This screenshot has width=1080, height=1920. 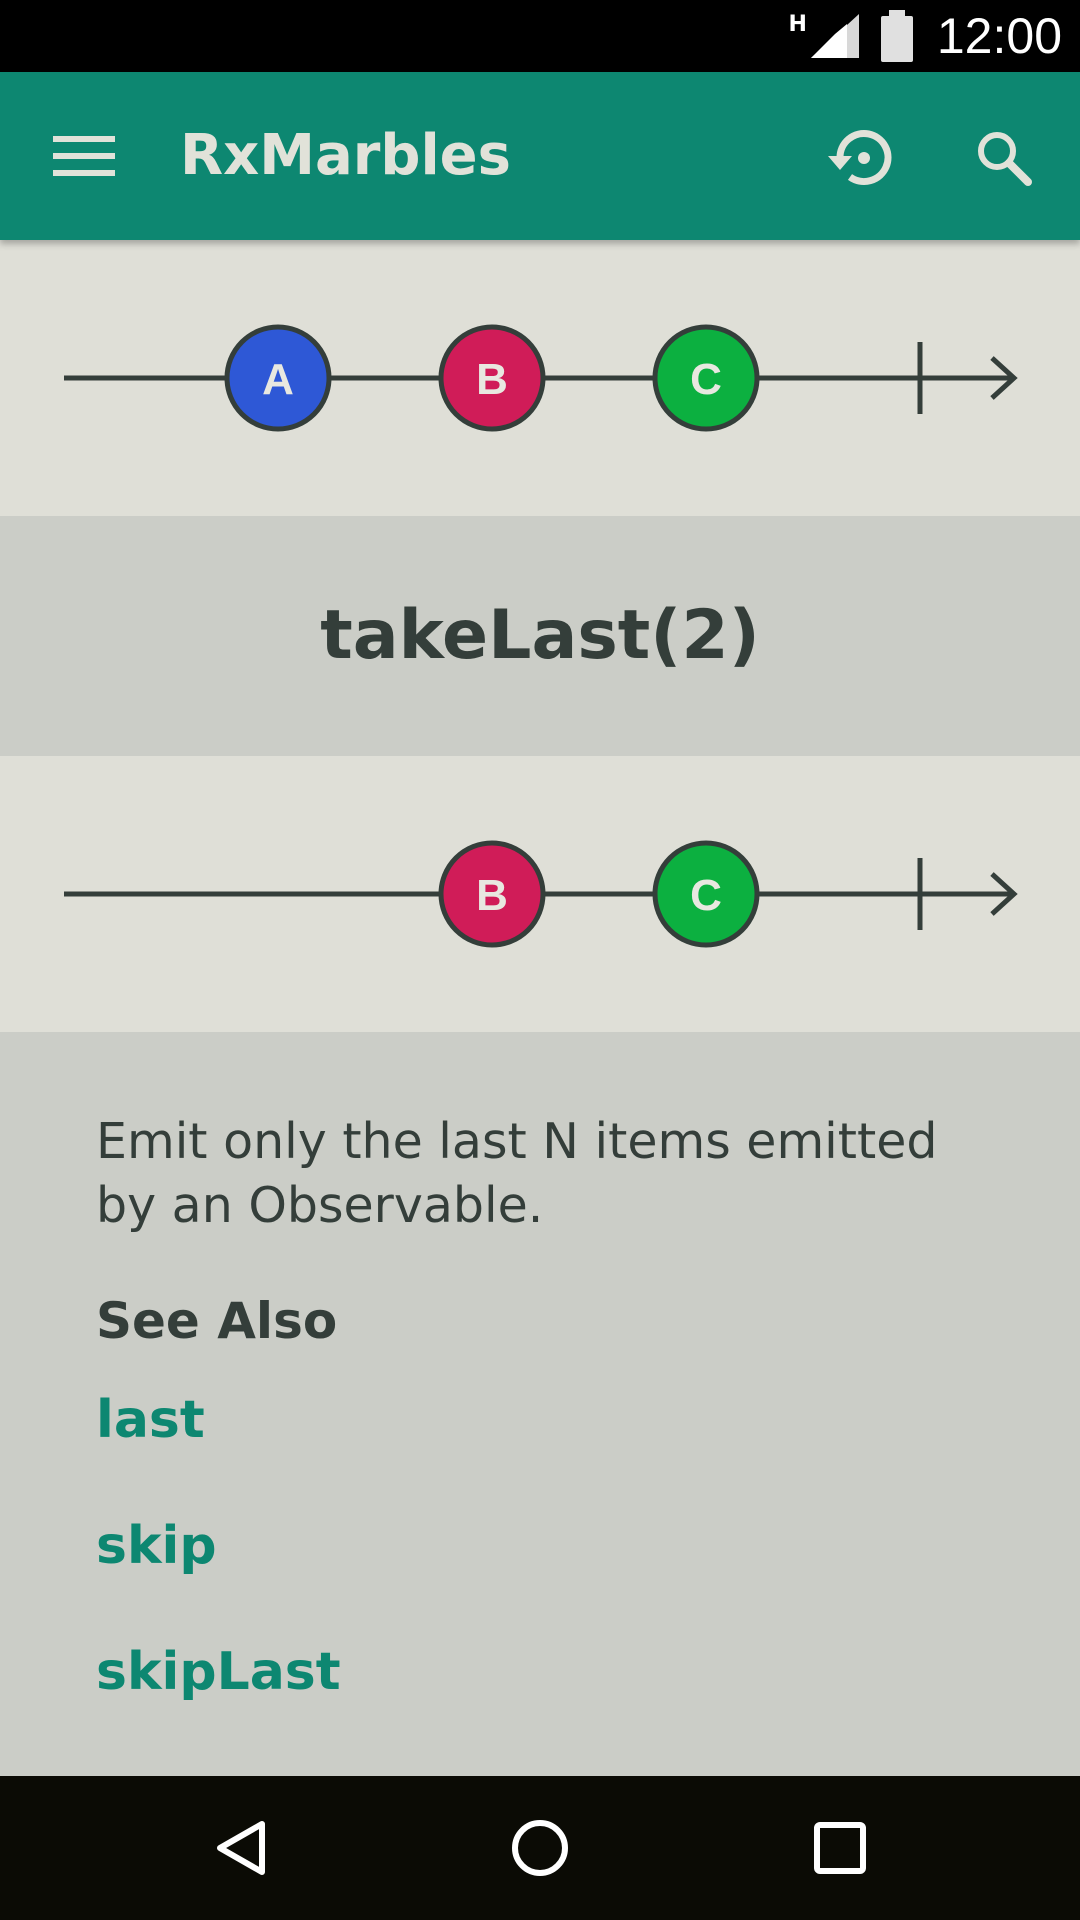 What do you see at coordinates (934, 36) in the screenshot?
I see `status-icons: H 12:00` at bounding box center [934, 36].